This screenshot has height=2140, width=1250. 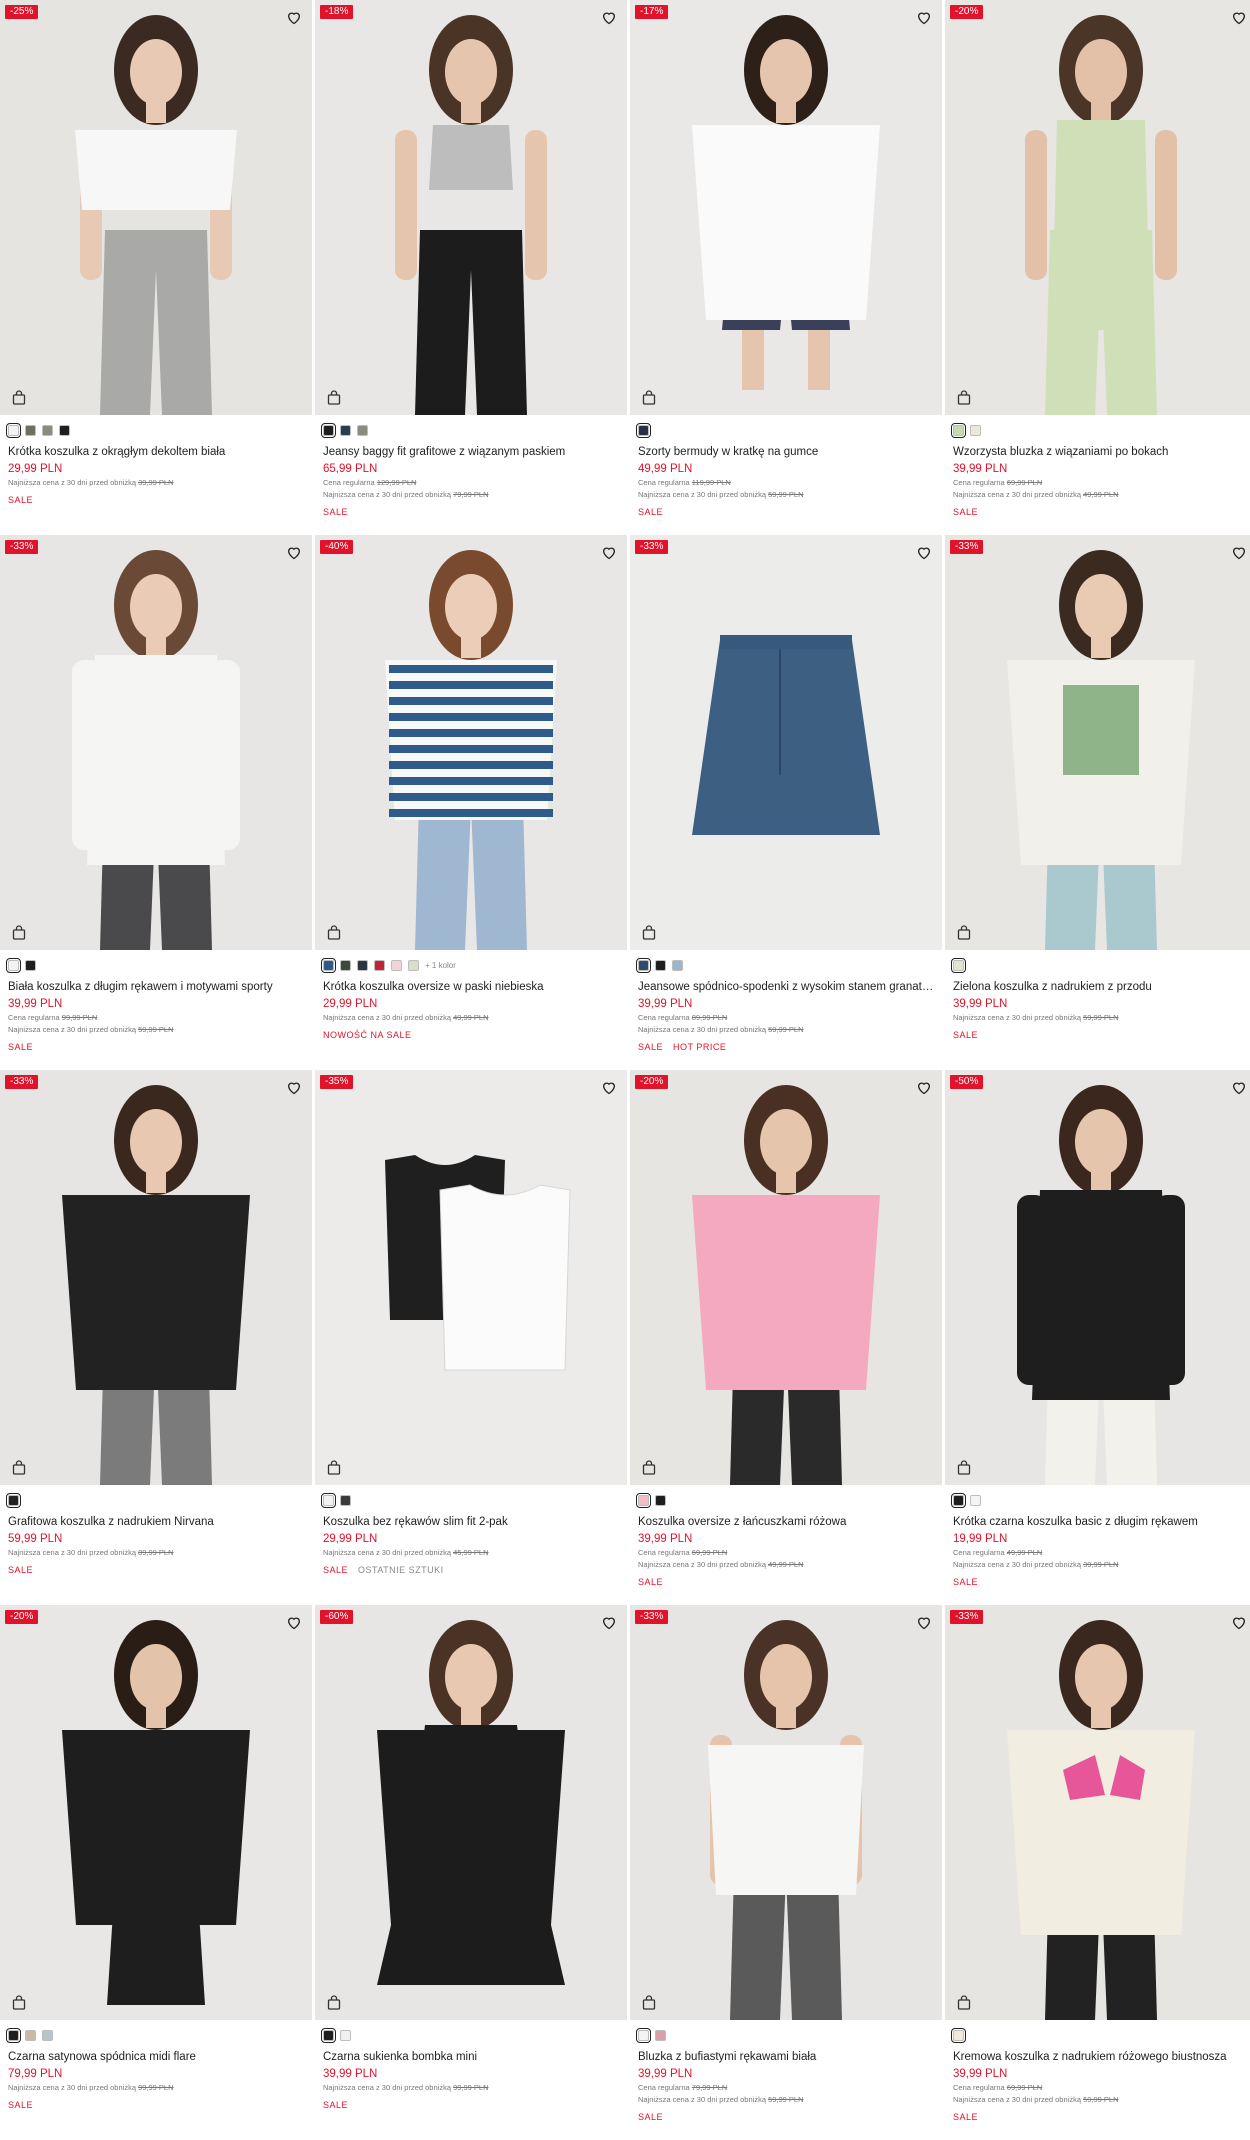 What do you see at coordinates (471, 2057) in the screenshot?
I see `product-name: Czarna sukienka bombka mini` at bounding box center [471, 2057].